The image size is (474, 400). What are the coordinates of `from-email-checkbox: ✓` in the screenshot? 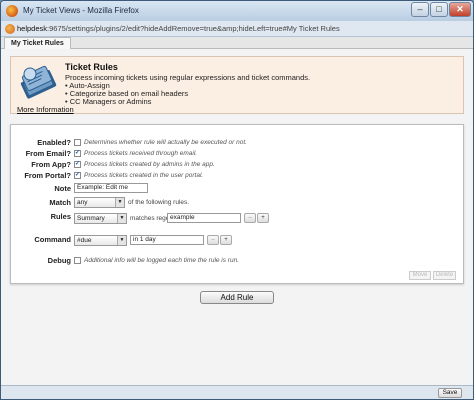 It's located at (77, 153).